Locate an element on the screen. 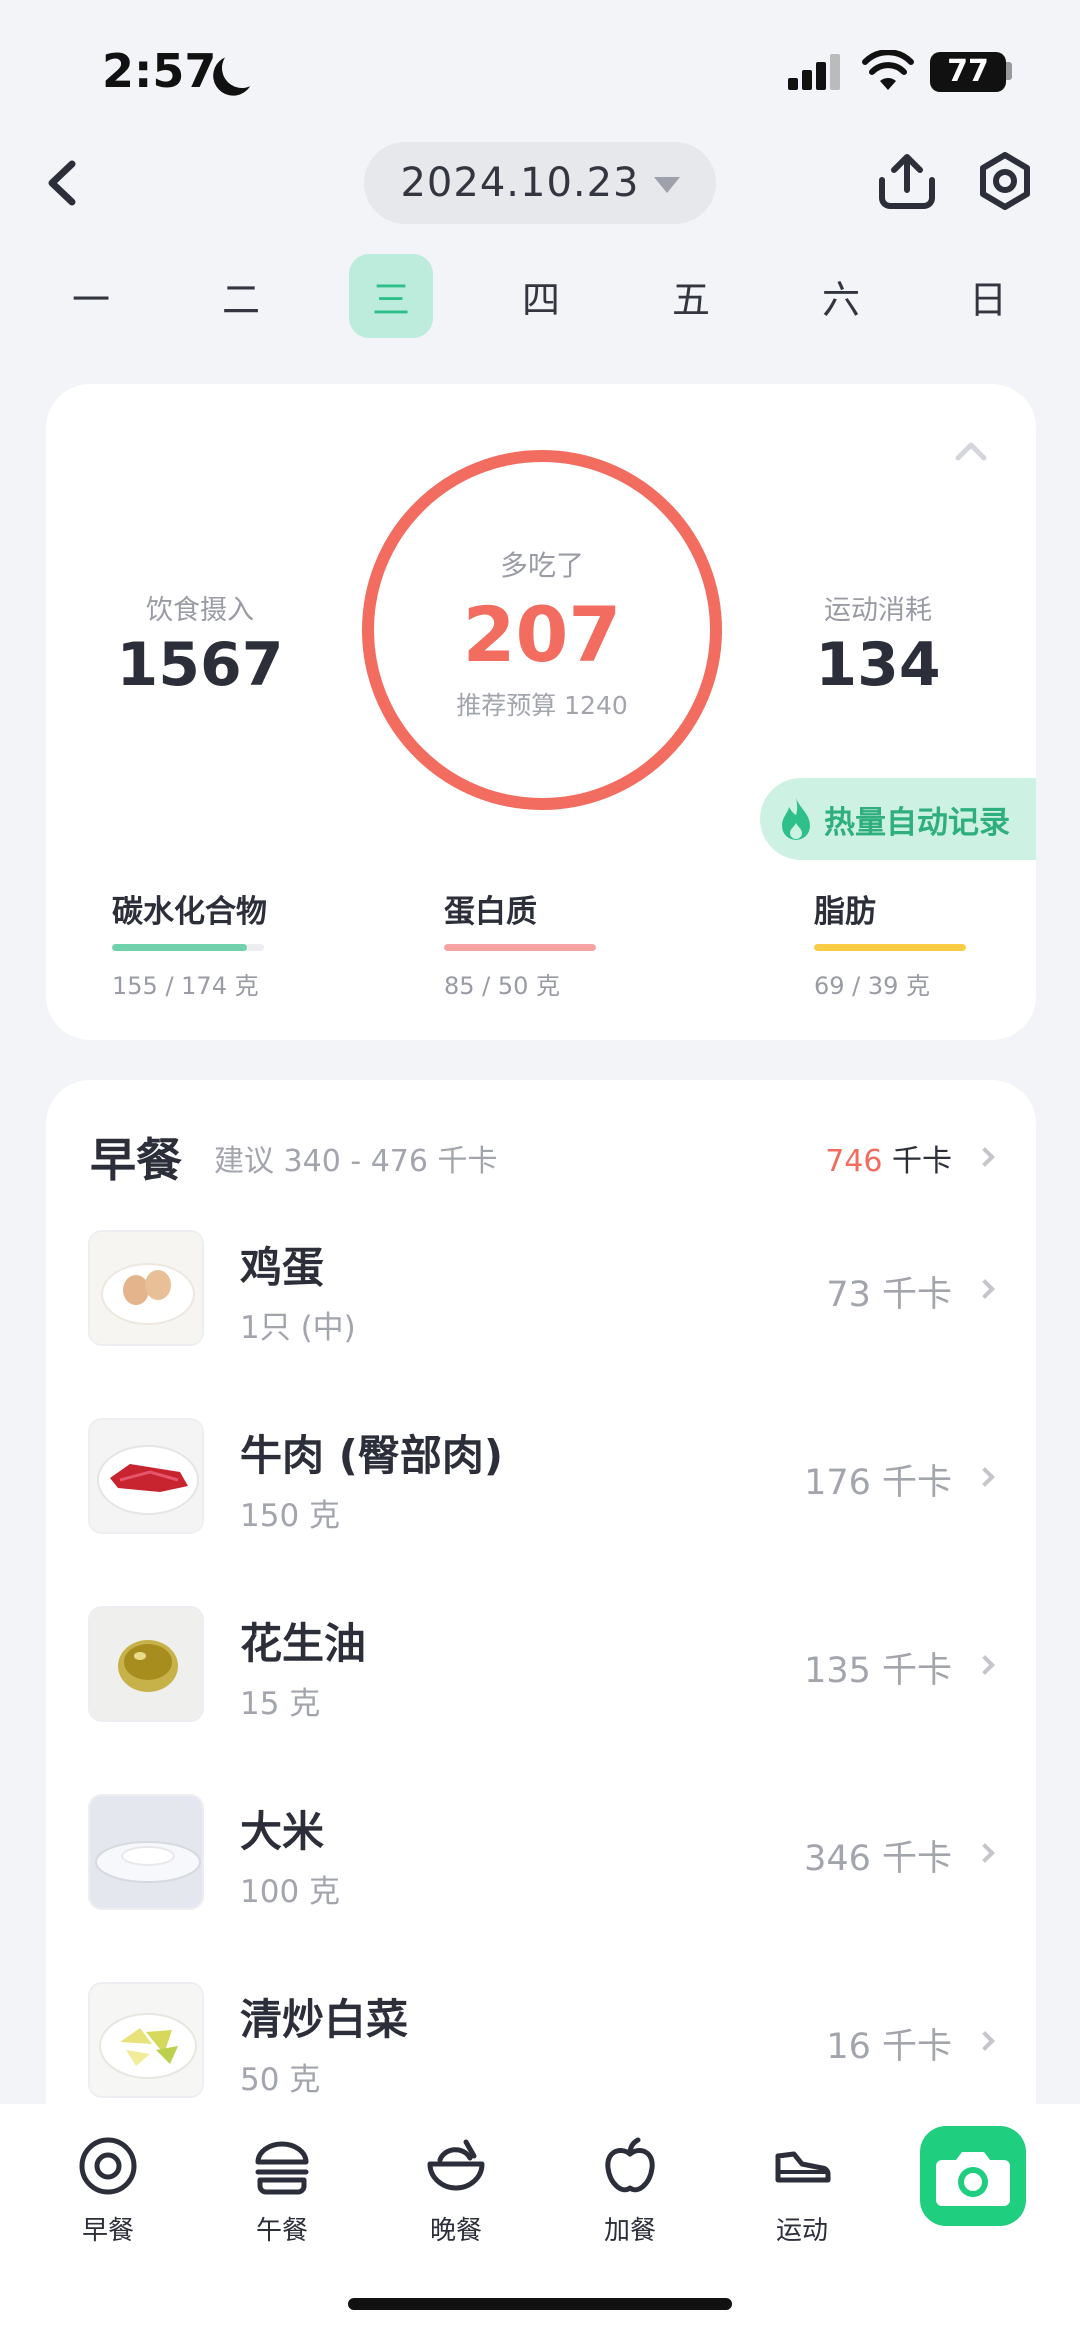 This screenshot has height=2337, width=1080. tab-label: 加餐 is located at coordinates (629, 2231).